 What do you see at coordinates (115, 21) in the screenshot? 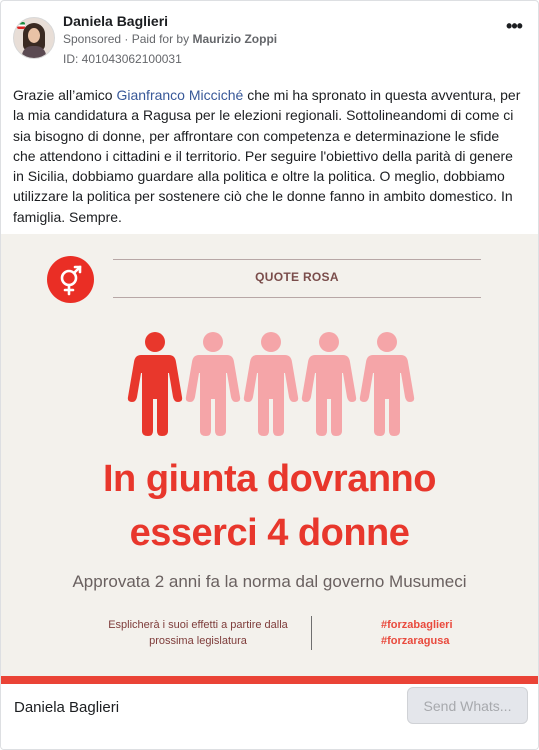
I see `author-name: Daniela Baglieri` at bounding box center [115, 21].